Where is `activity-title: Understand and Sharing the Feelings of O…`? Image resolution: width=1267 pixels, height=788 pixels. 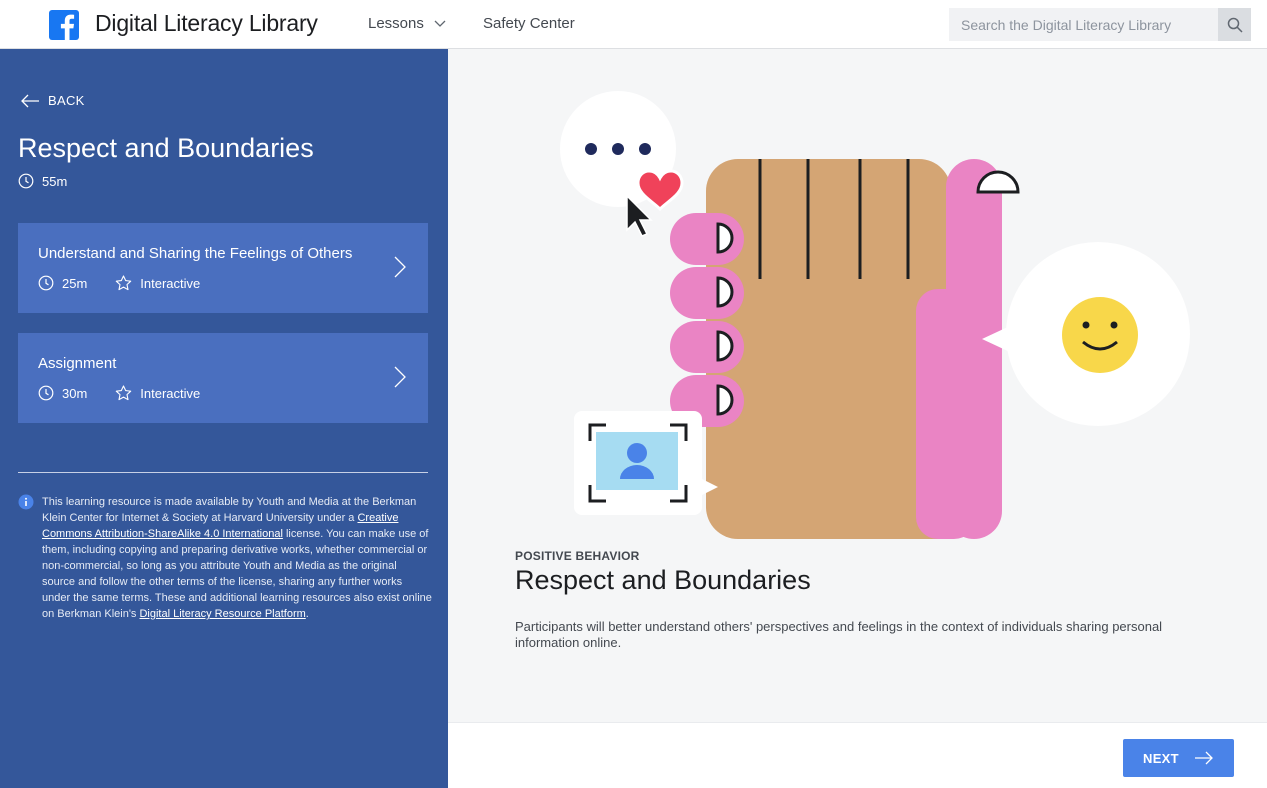 activity-title: Understand and Sharing the Feelings of O… is located at coordinates (195, 253).